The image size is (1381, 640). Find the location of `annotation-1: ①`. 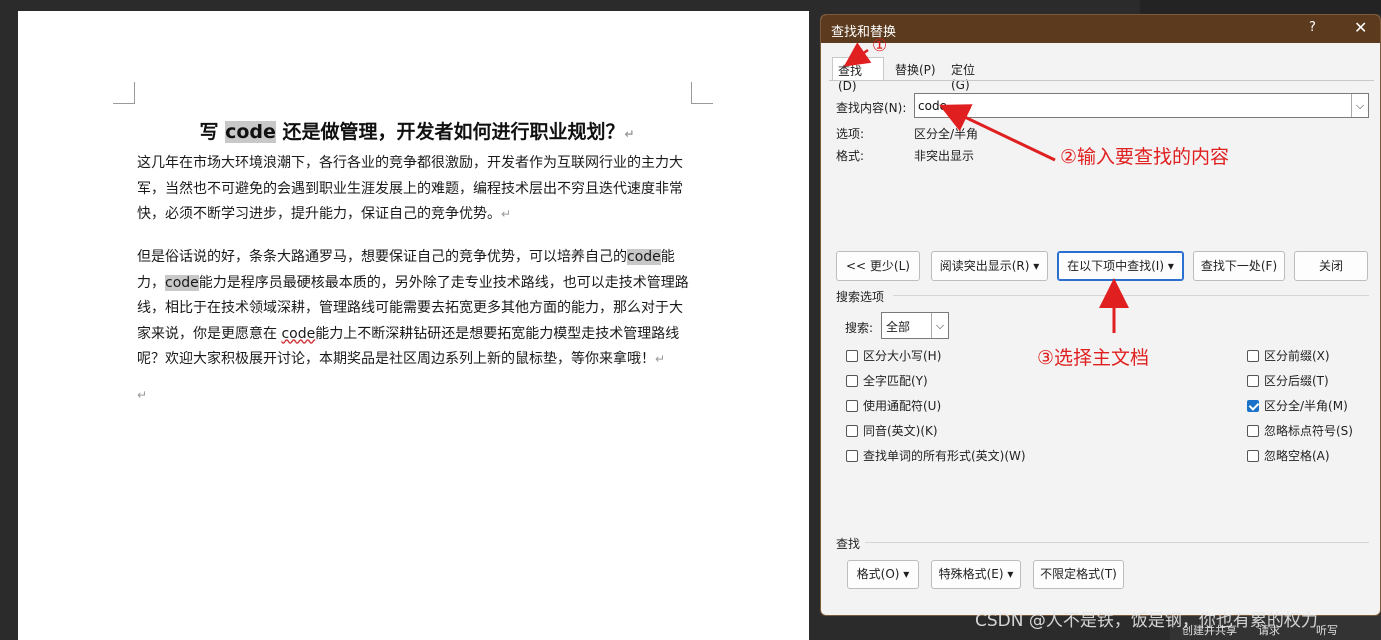

annotation-1: ① is located at coordinates (880, 46).